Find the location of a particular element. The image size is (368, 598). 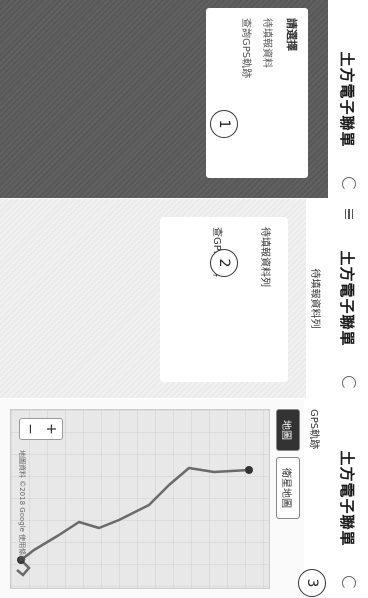

zoom-out-button: − is located at coordinates (31, 429).